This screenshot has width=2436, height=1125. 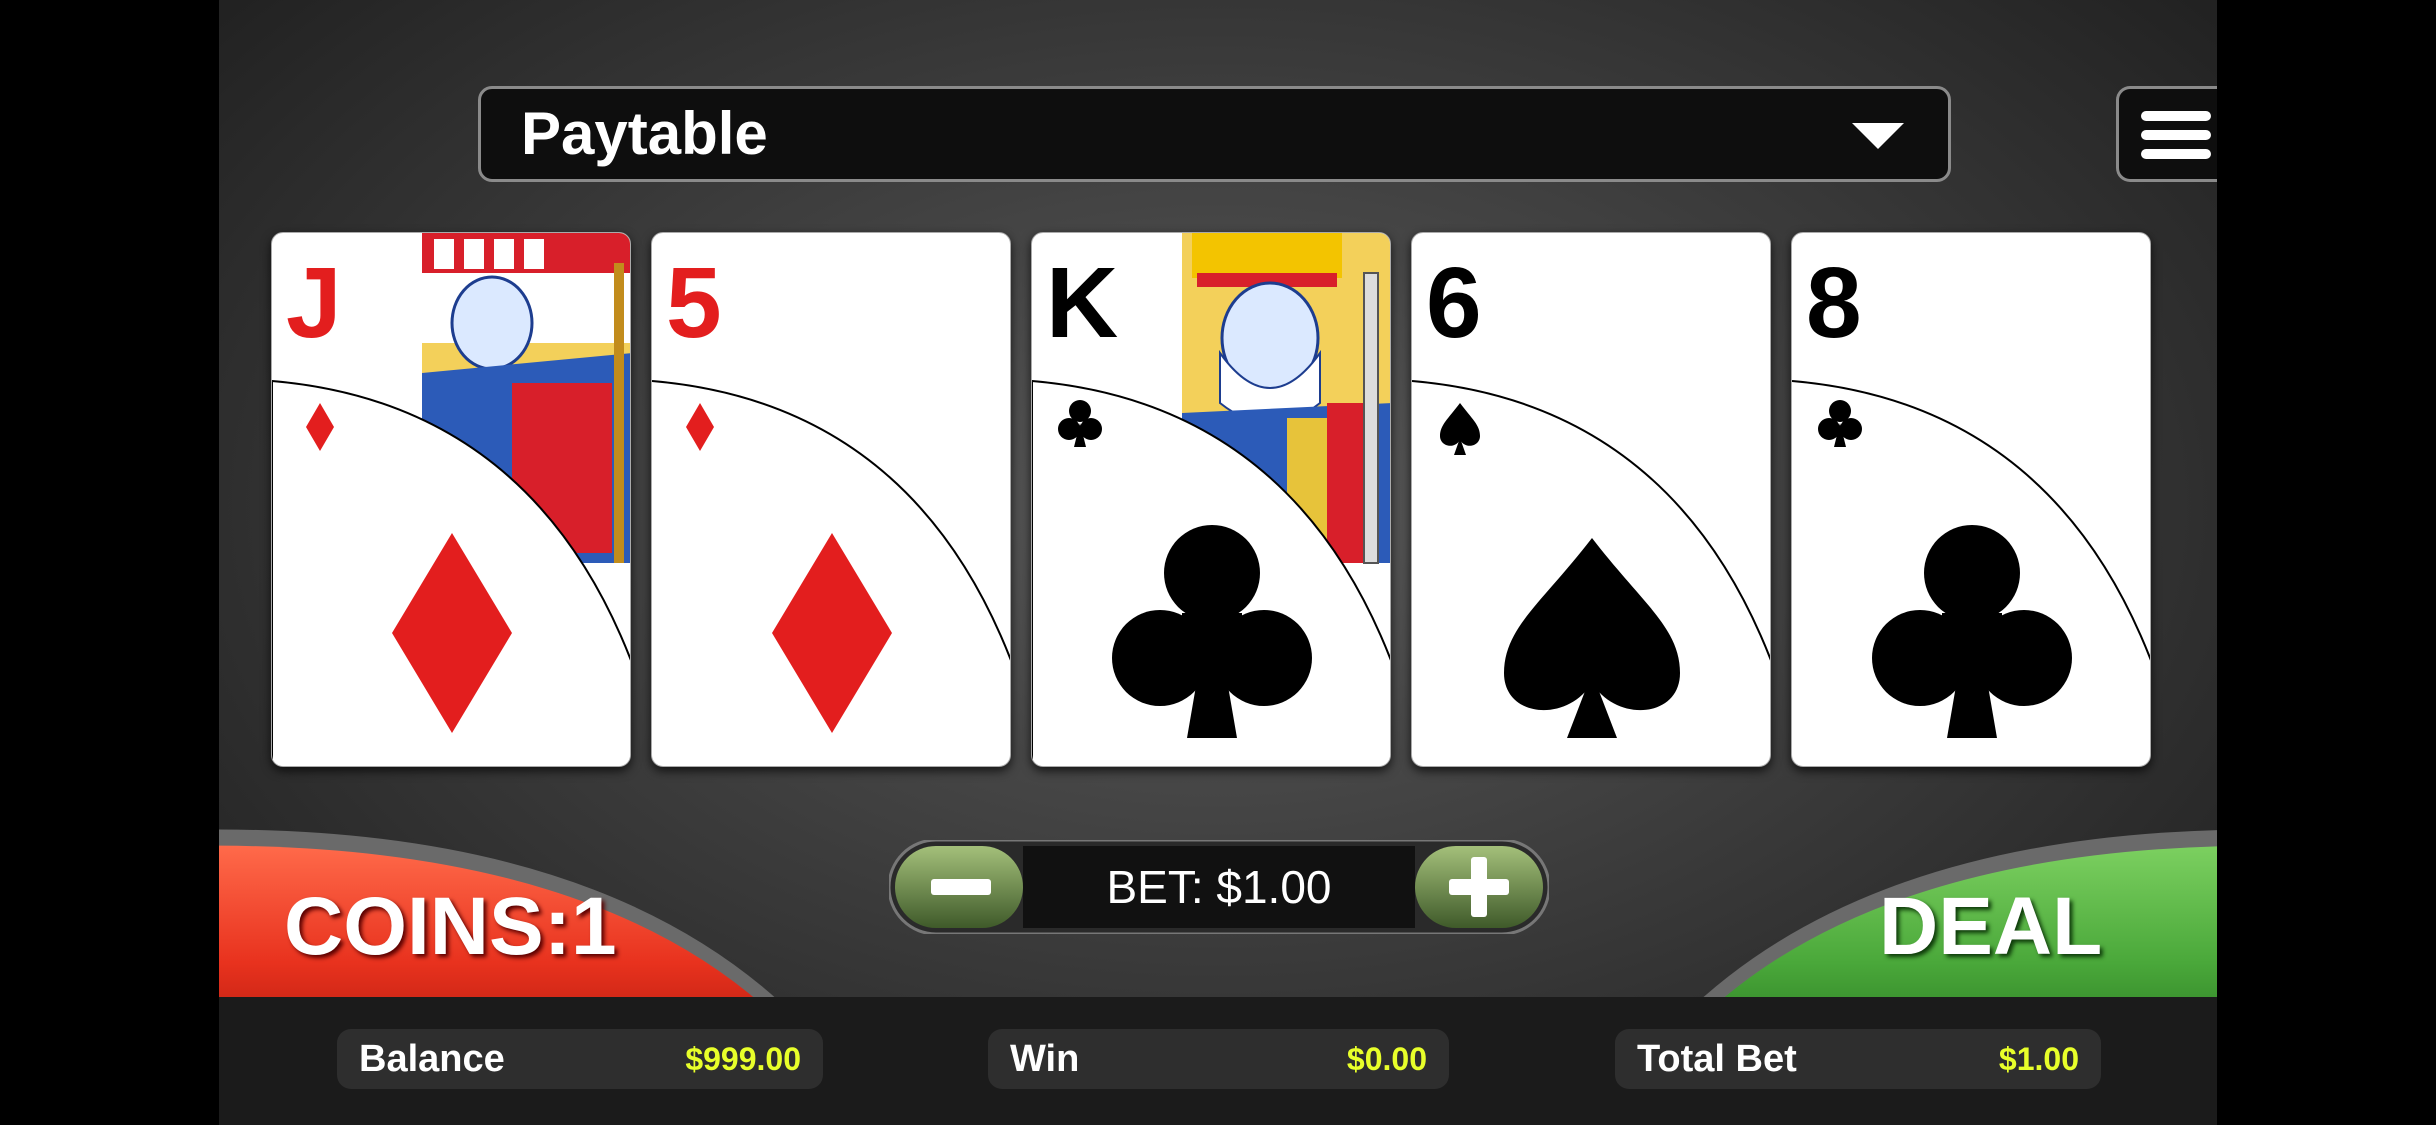 I want to click on card-5: 8, so click(x=1971, y=499).